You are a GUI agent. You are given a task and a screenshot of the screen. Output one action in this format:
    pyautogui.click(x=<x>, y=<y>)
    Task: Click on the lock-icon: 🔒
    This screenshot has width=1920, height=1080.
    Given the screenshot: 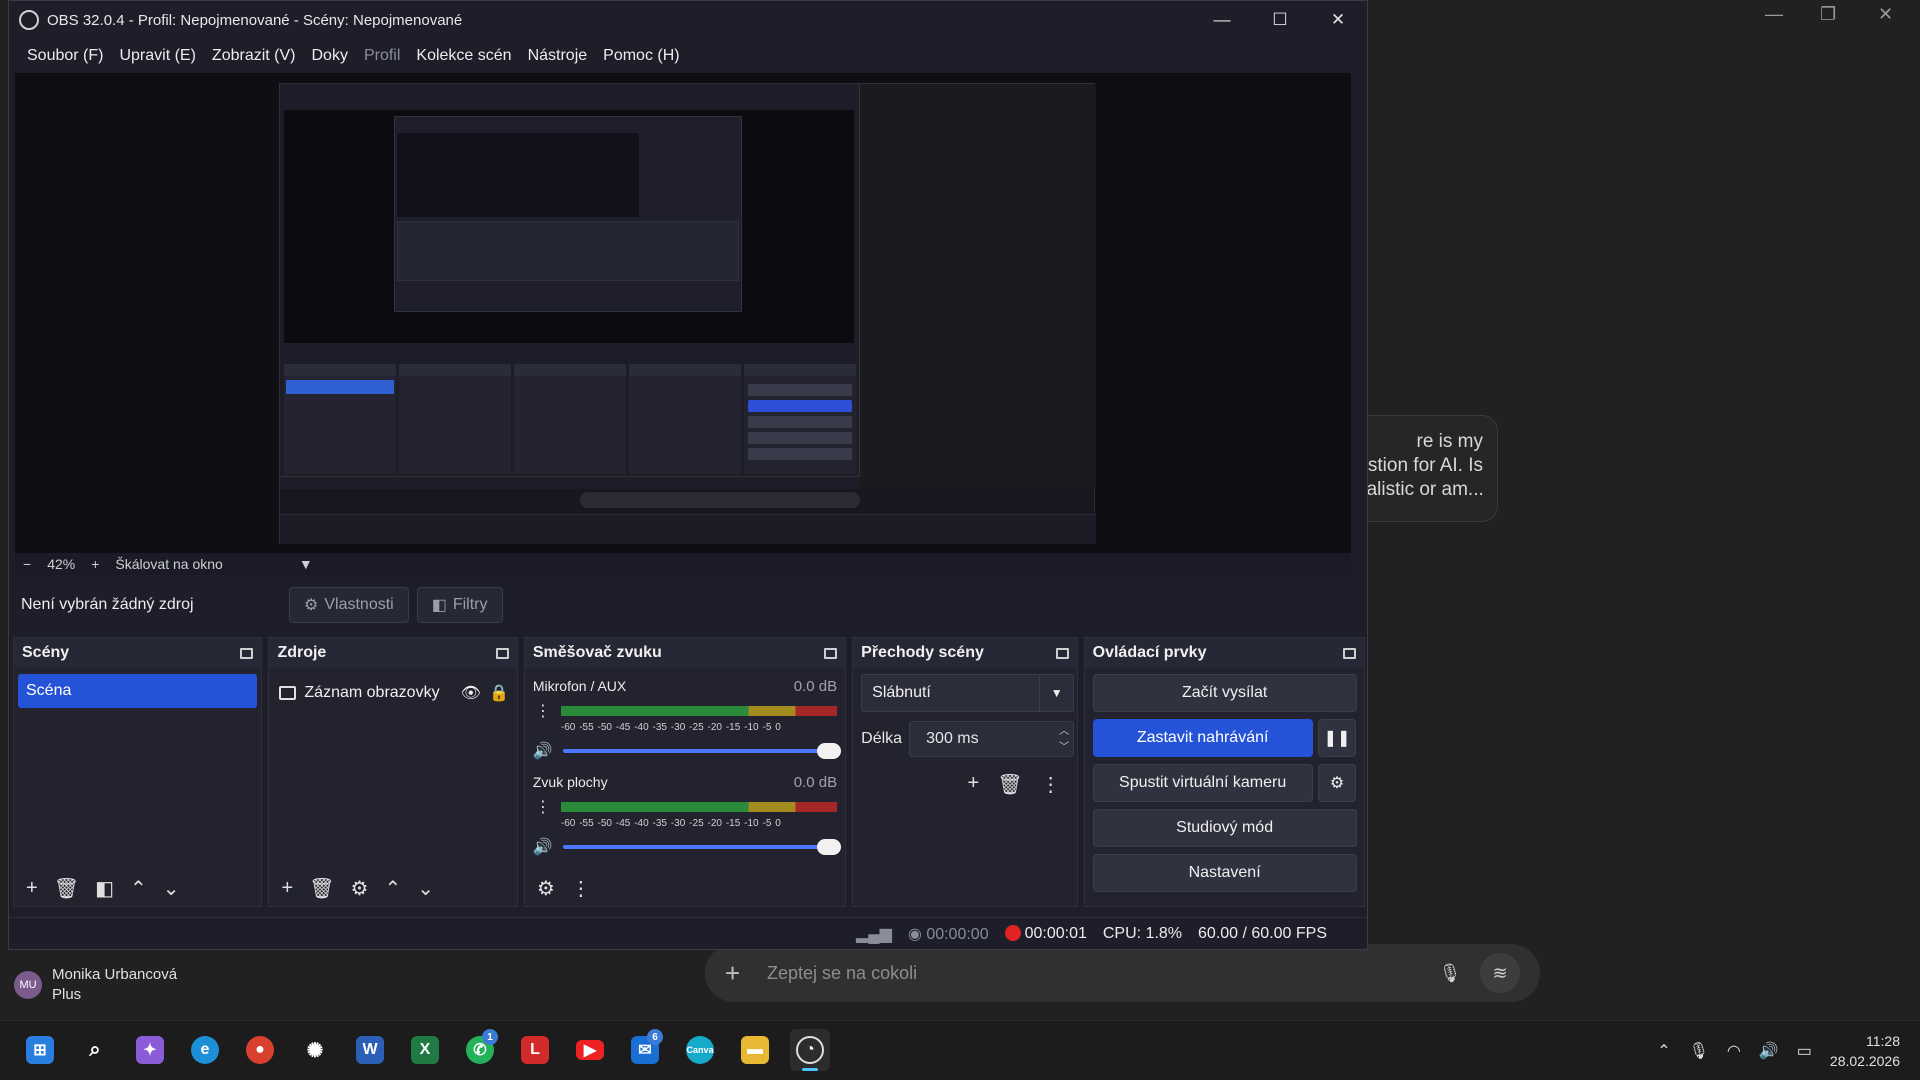 What is the action you would take?
    pyautogui.click(x=499, y=693)
    